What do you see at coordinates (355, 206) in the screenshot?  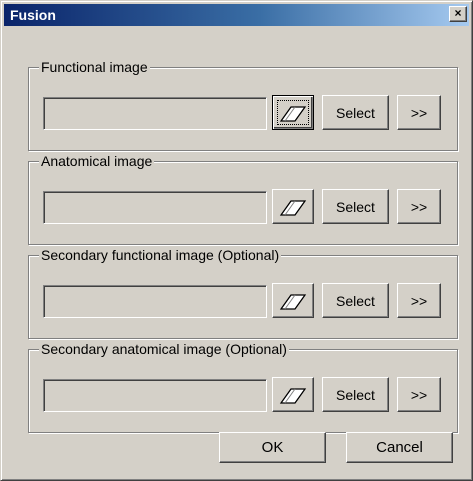 I see `anatomical-image-select-button: Select` at bounding box center [355, 206].